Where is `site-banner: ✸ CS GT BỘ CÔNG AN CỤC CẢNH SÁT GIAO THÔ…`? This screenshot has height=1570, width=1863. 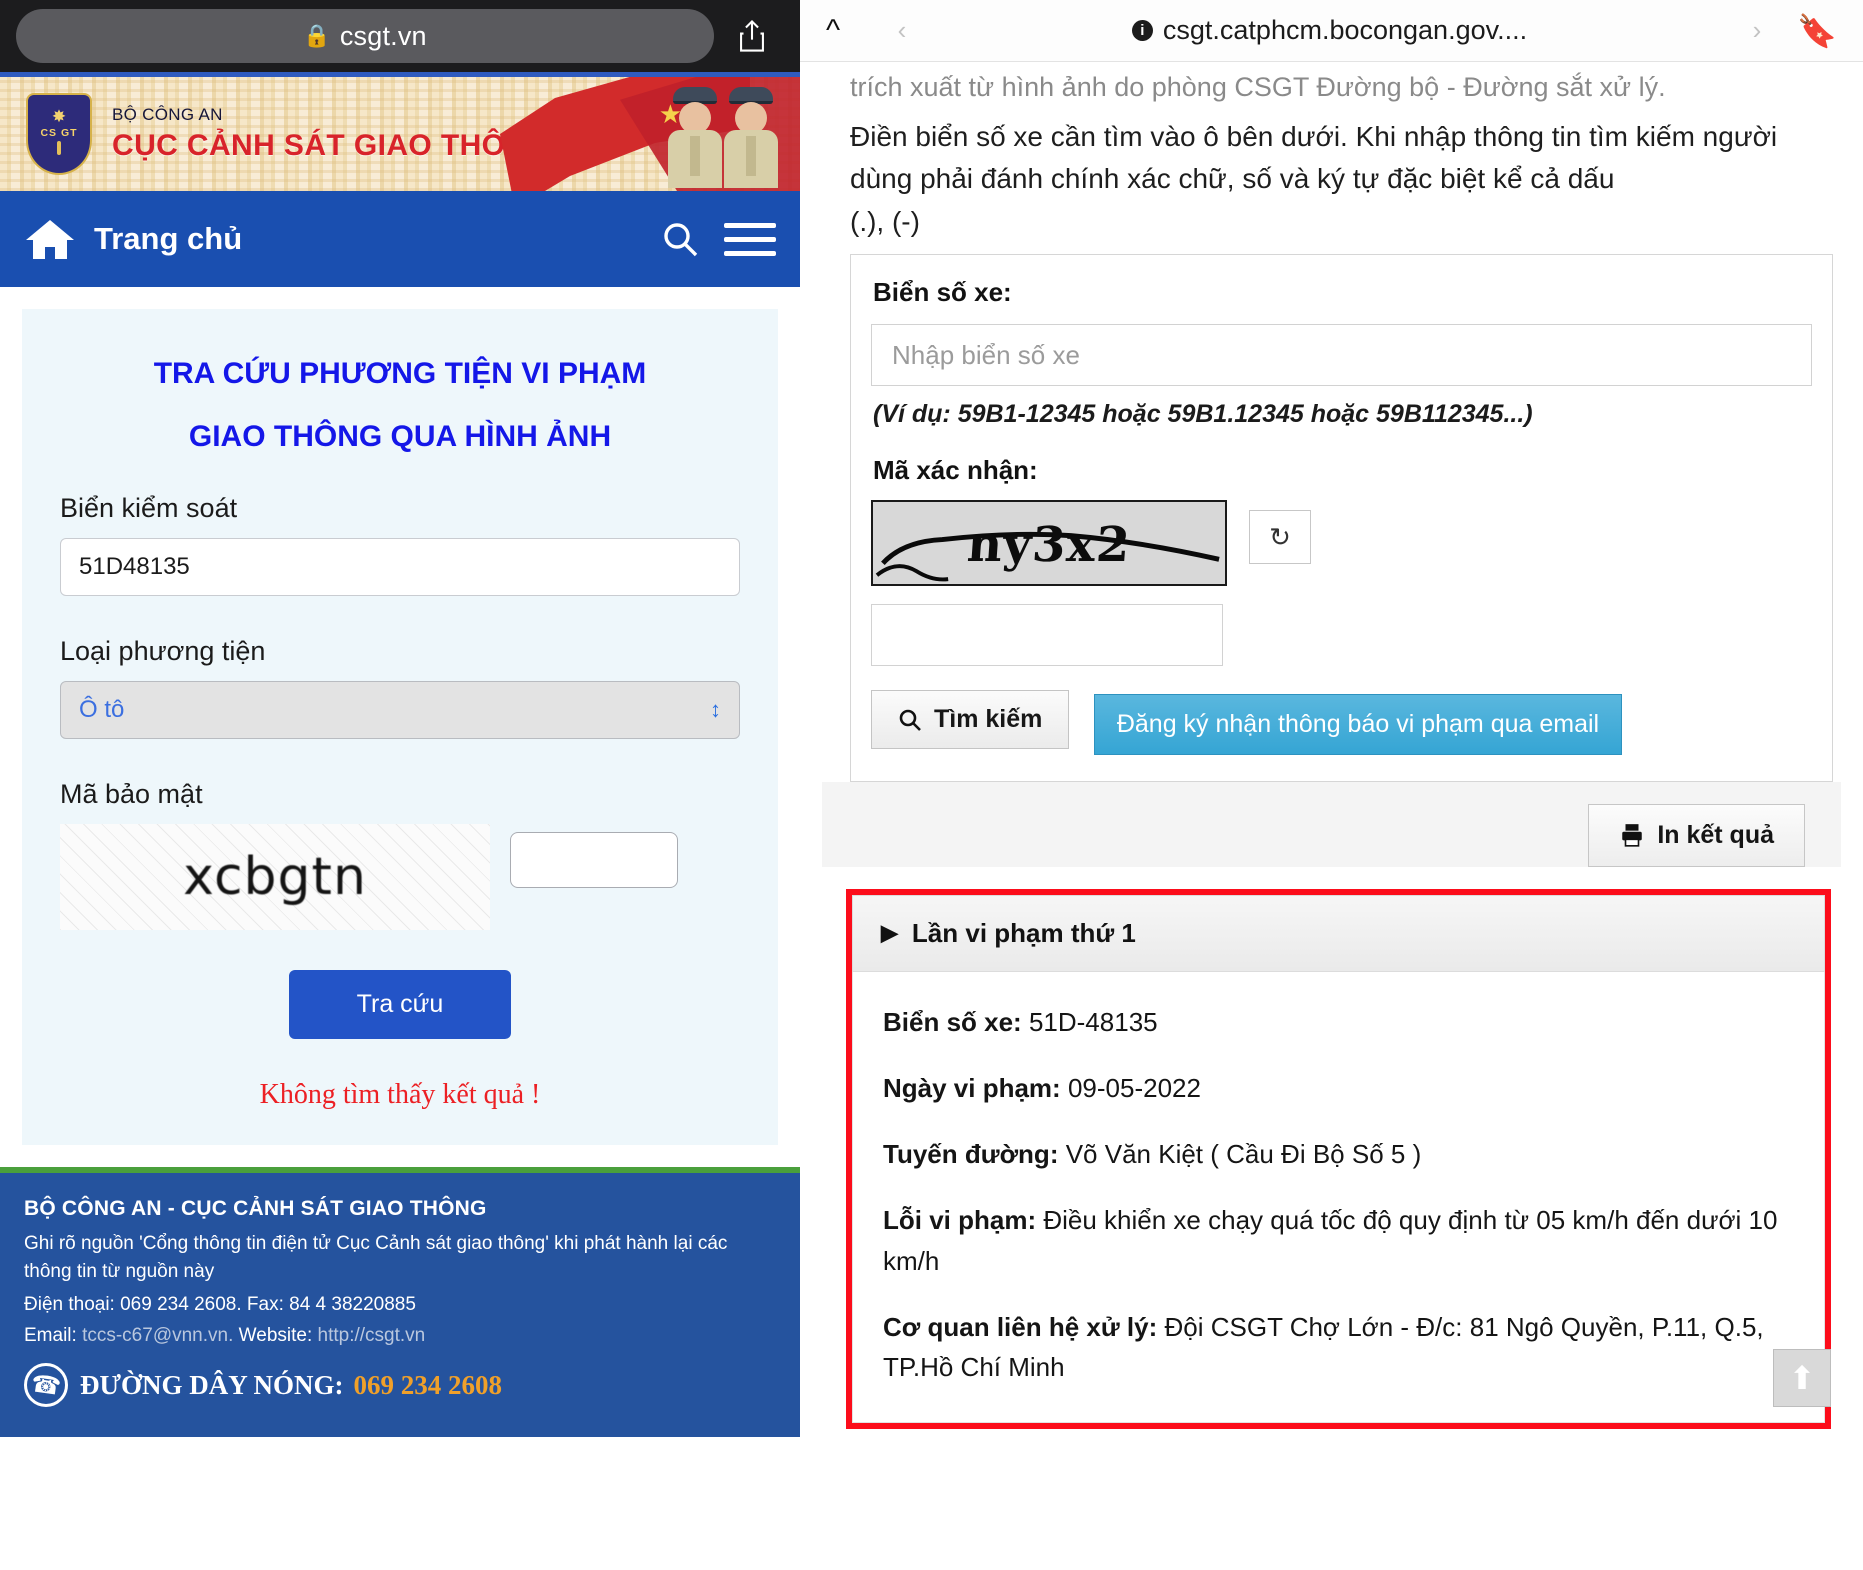 site-banner: ✸ CS GT BỘ CÔNG AN CỤC CẢNH SÁT GIAO THÔ… is located at coordinates (400, 134).